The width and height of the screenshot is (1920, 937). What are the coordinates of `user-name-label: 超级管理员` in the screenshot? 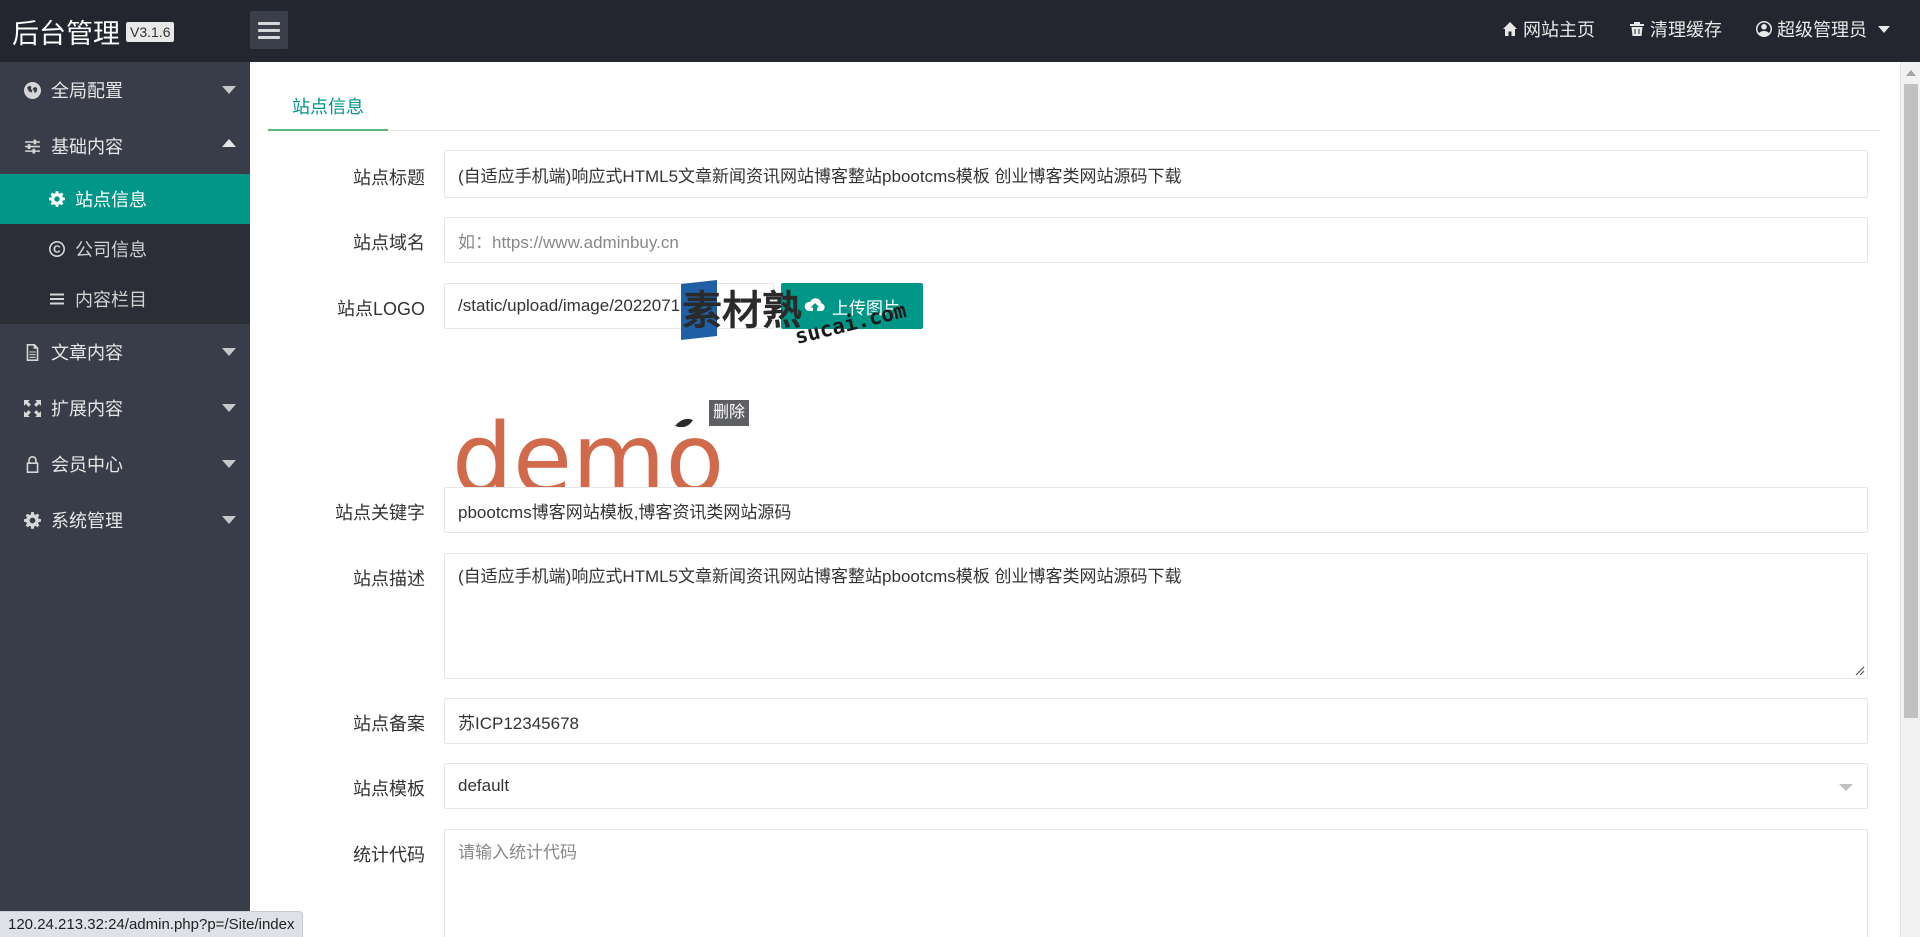 It's located at (1822, 30).